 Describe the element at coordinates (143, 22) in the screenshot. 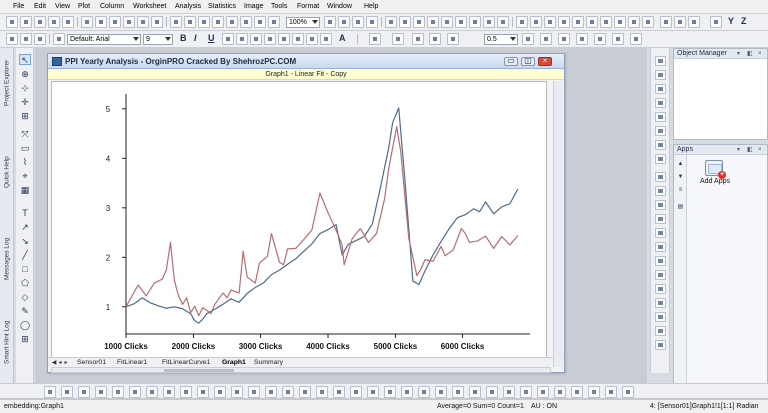

I see `import-icon` at that location.